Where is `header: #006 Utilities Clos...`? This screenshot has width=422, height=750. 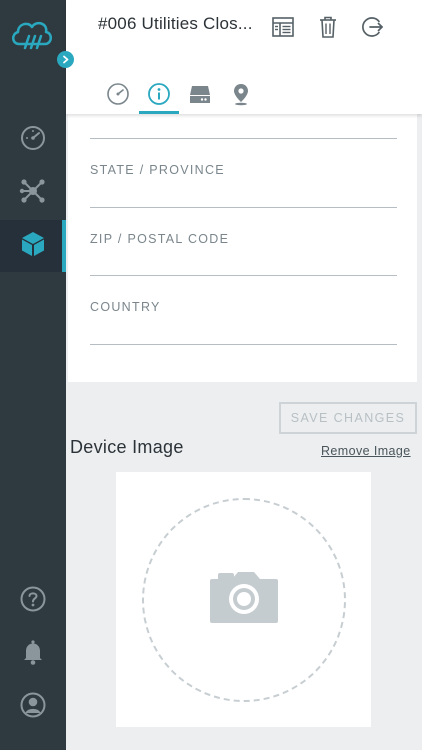 header: #006 Utilities Clos... is located at coordinates (244, 57).